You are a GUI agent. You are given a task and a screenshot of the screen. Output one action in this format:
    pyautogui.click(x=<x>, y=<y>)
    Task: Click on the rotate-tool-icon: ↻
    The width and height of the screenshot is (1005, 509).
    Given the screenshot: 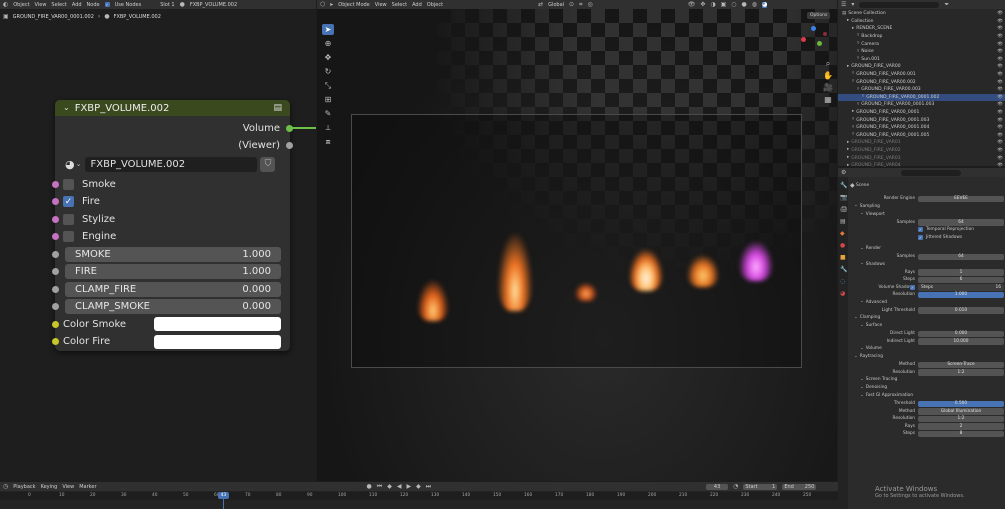 What is the action you would take?
    pyautogui.click(x=328, y=71)
    